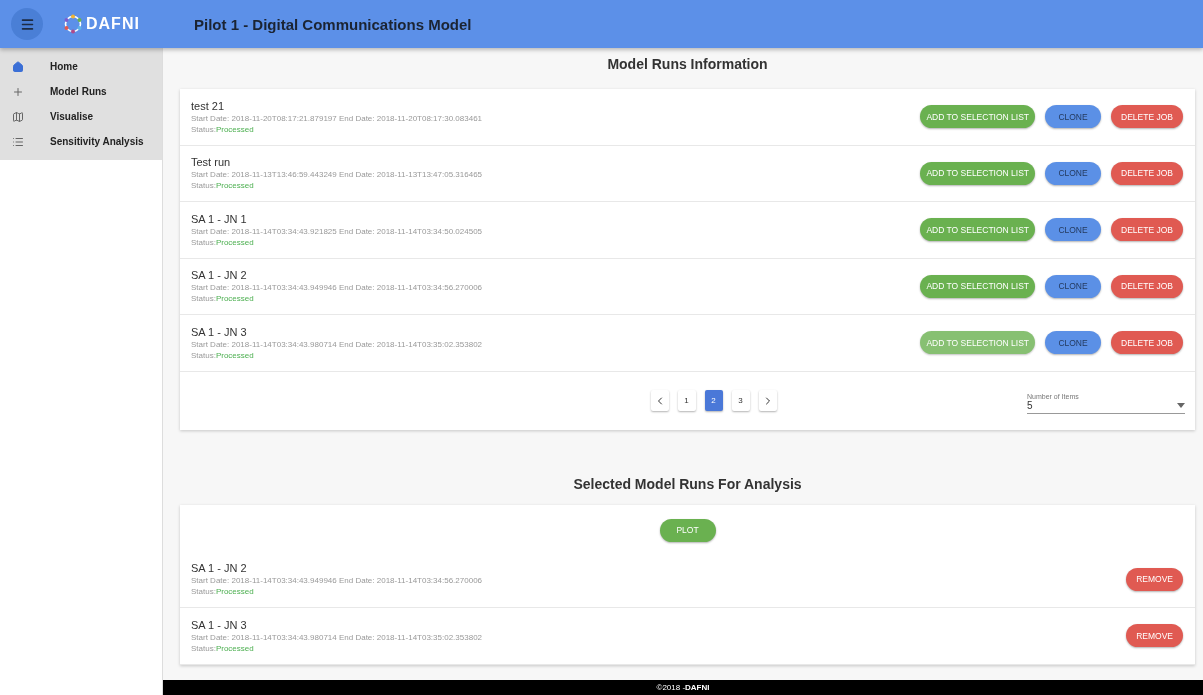  I want to click on run-dates: Start Date: 2018-11-20T08:17:21.879197 End Date: 2018-11-20T08:17:30.083461, so click(337, 118).